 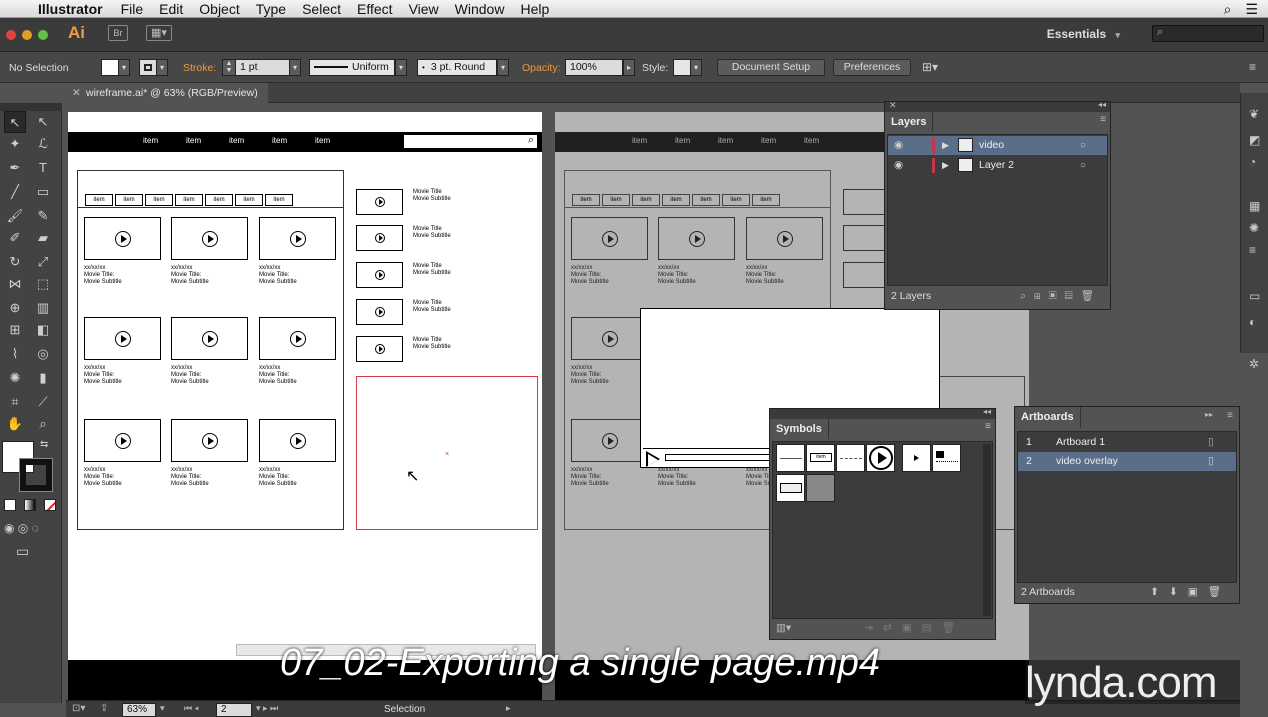 I want to click on layers-panel-tab: Layers, so click(x=909, y=122).